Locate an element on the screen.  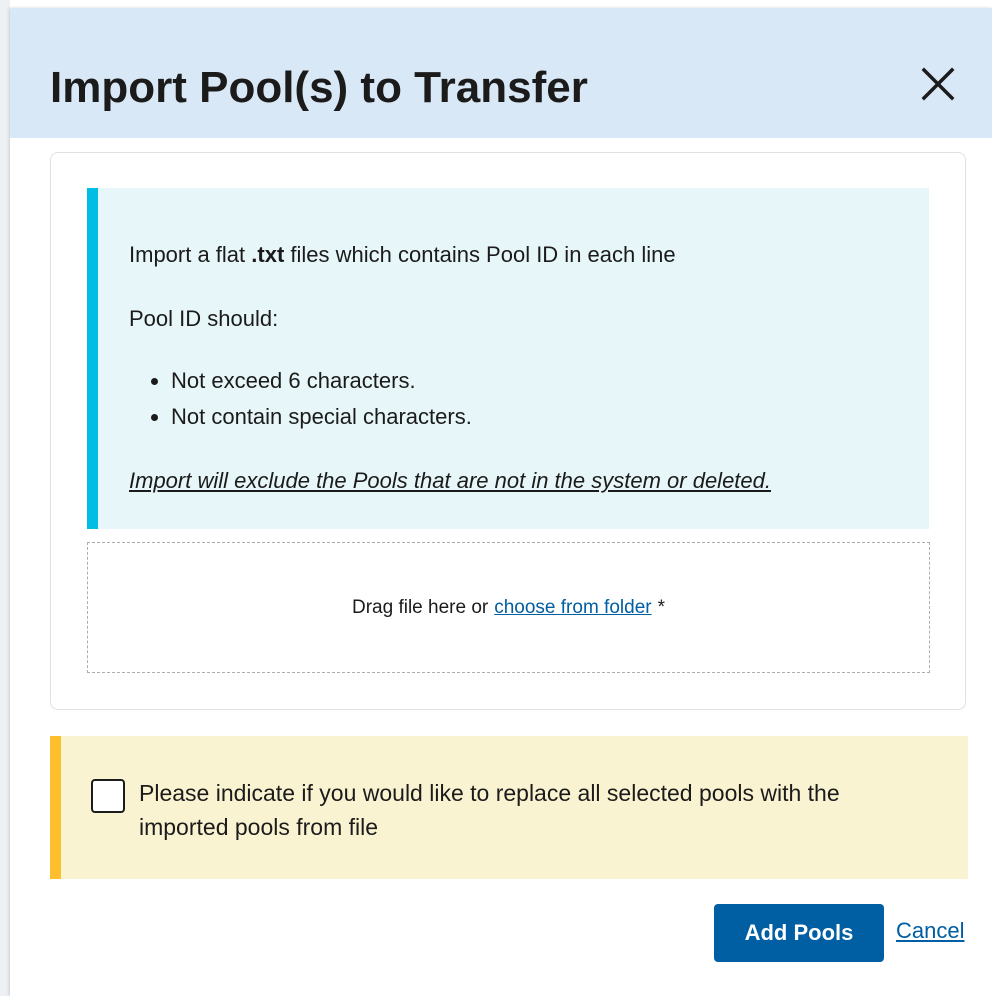
cancel-link: Cancel is located at coordinates (930, 931).